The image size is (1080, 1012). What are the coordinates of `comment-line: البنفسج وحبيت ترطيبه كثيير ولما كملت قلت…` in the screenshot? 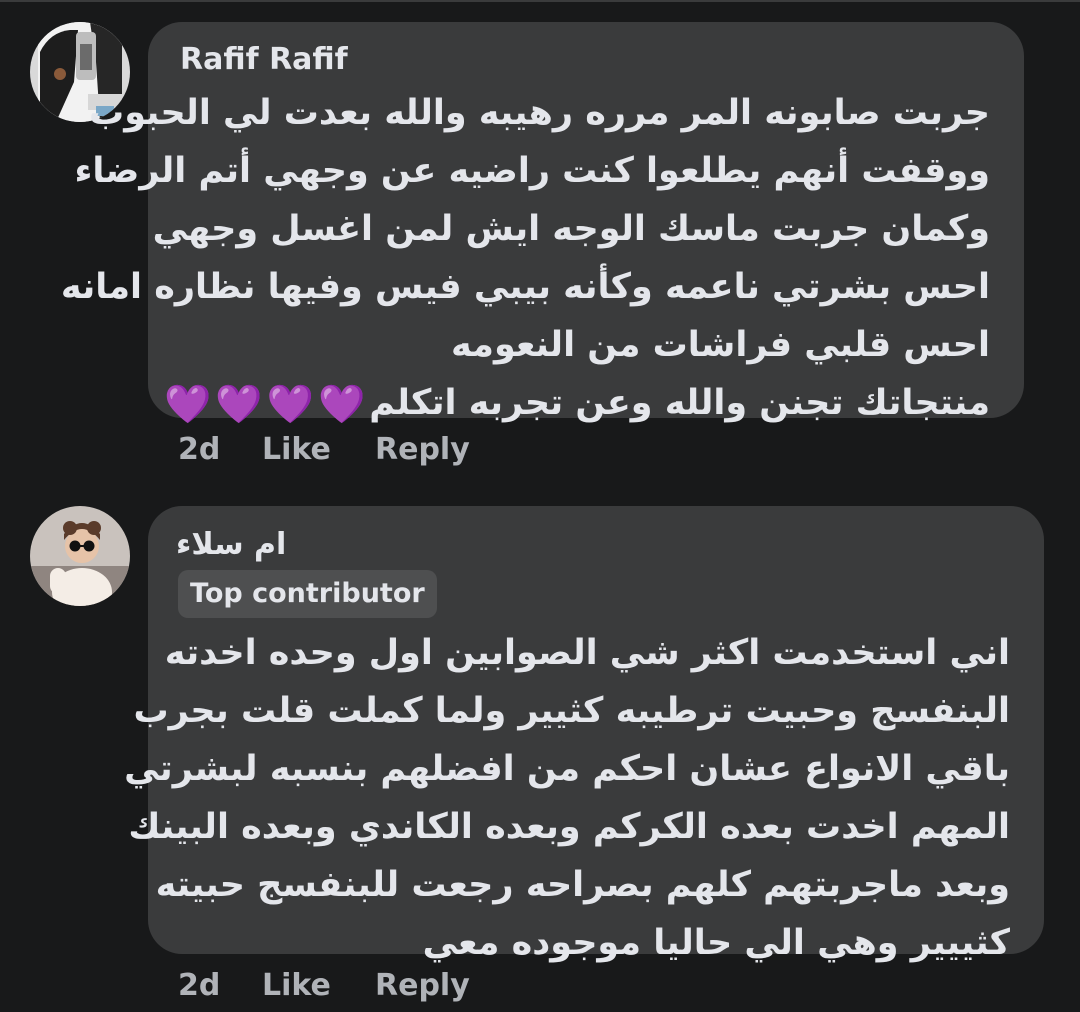 It's located at (571, 711).